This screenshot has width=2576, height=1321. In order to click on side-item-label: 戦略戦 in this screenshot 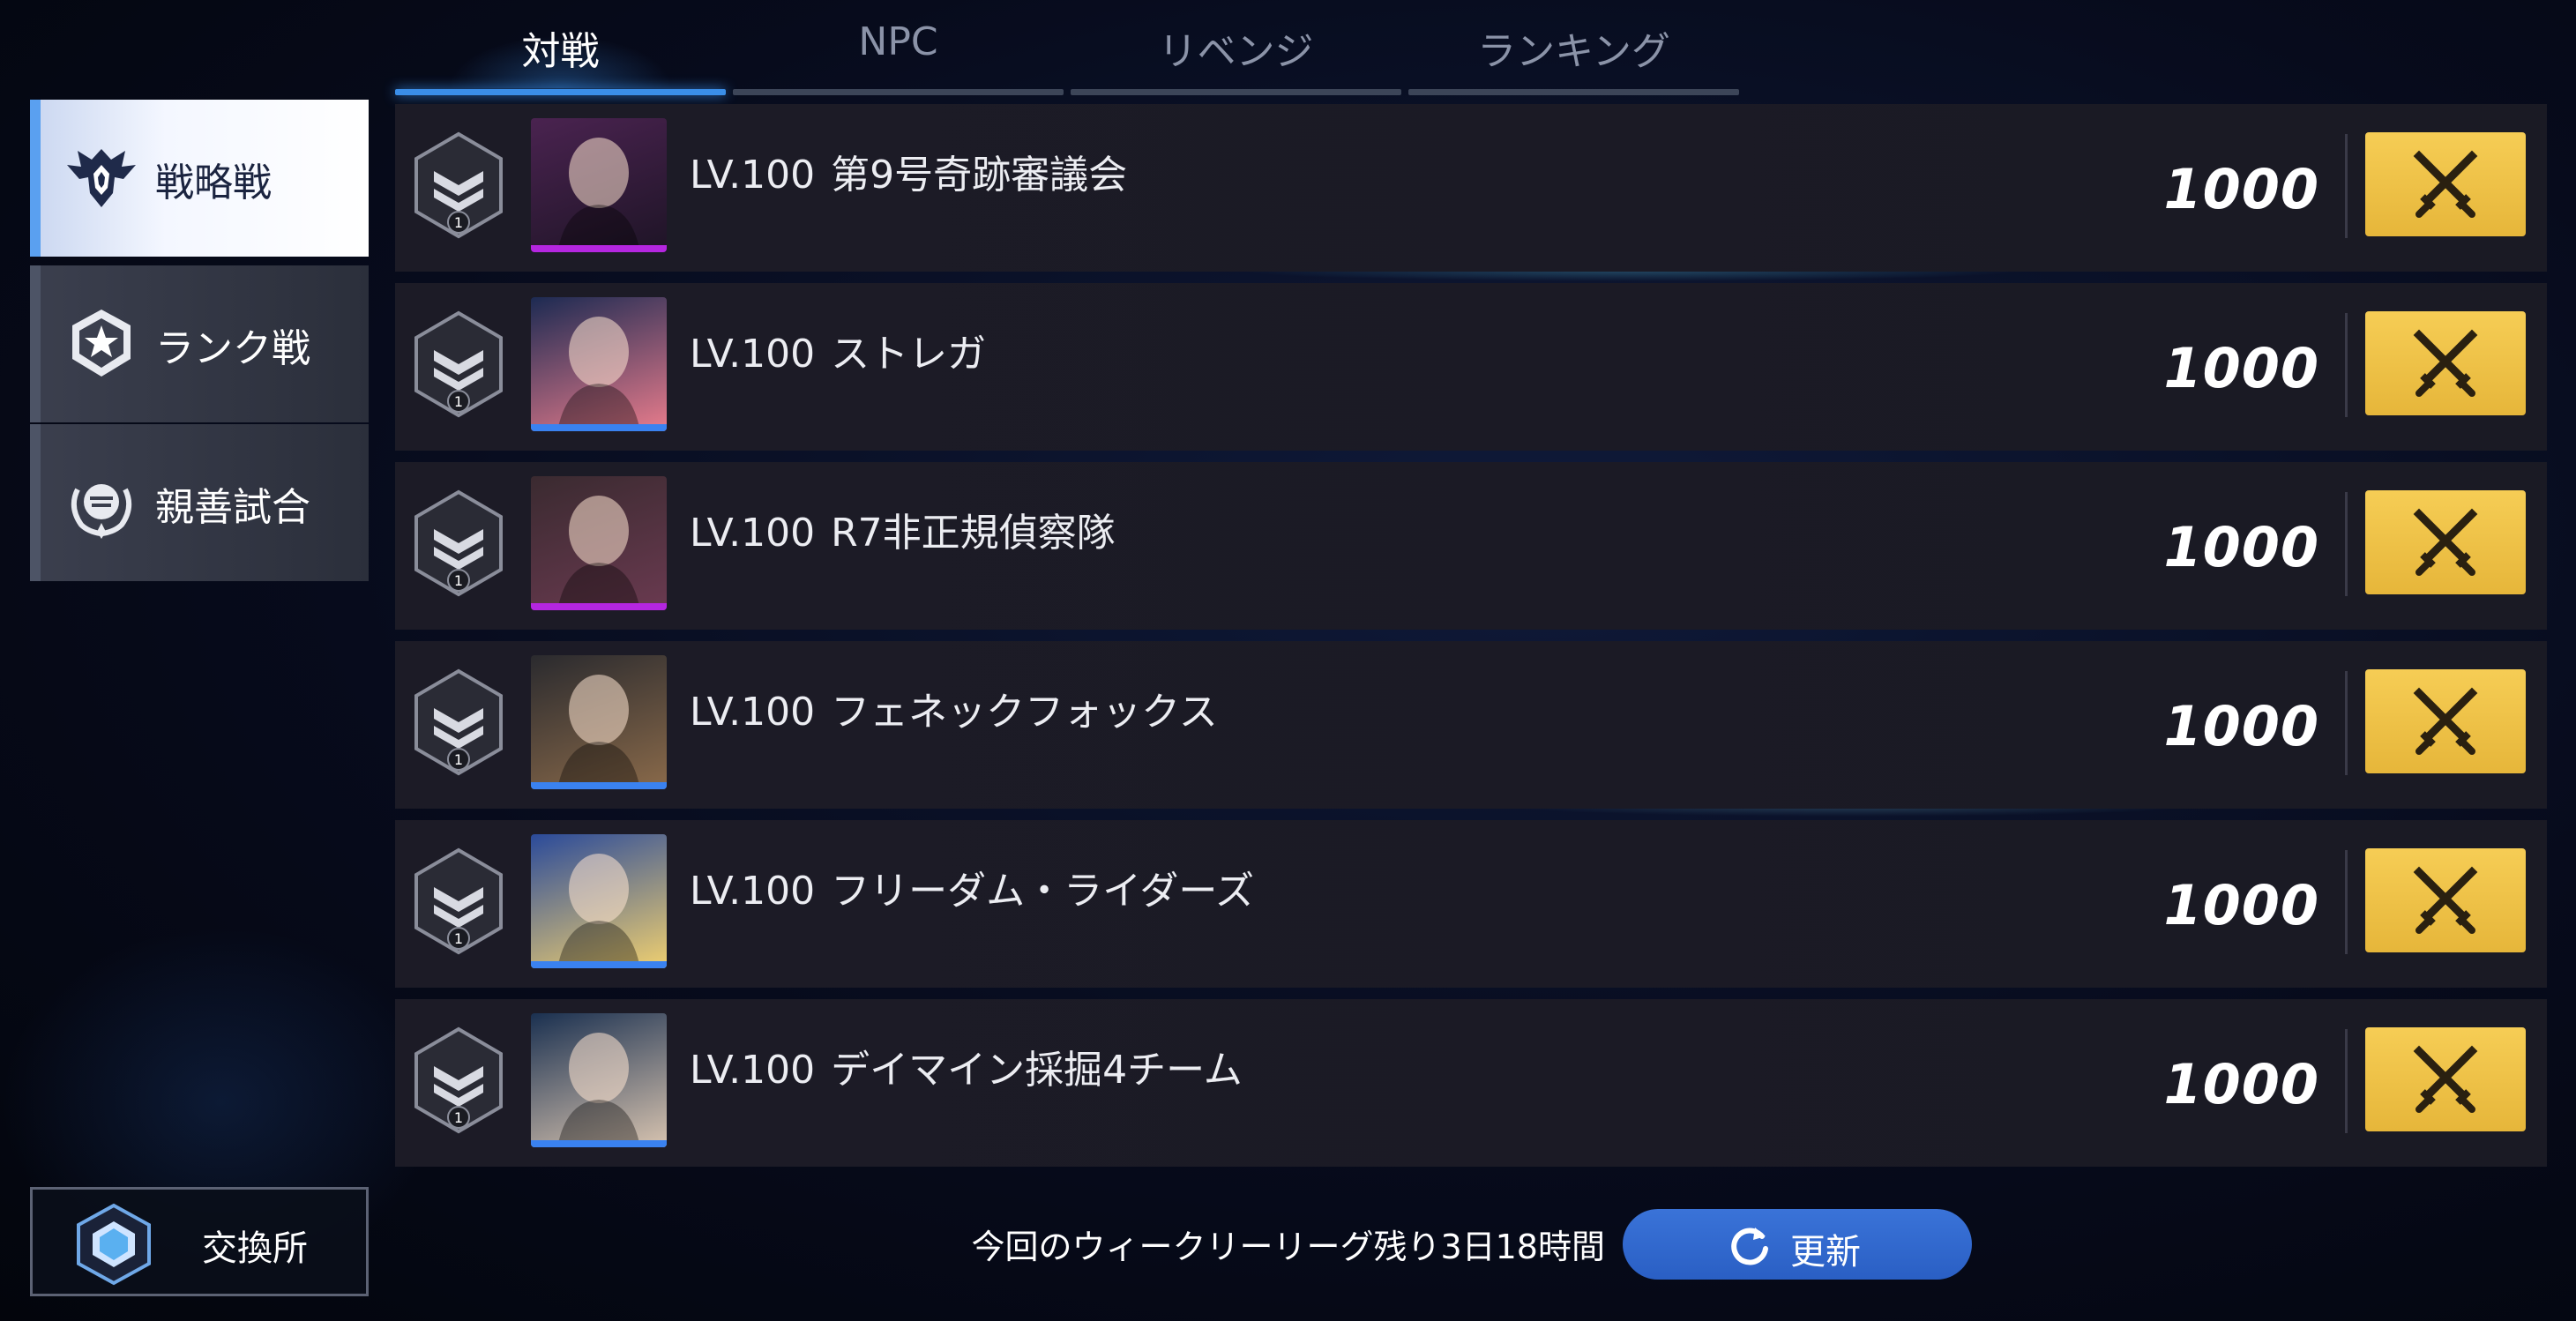, I will do `click(213, 182)`.